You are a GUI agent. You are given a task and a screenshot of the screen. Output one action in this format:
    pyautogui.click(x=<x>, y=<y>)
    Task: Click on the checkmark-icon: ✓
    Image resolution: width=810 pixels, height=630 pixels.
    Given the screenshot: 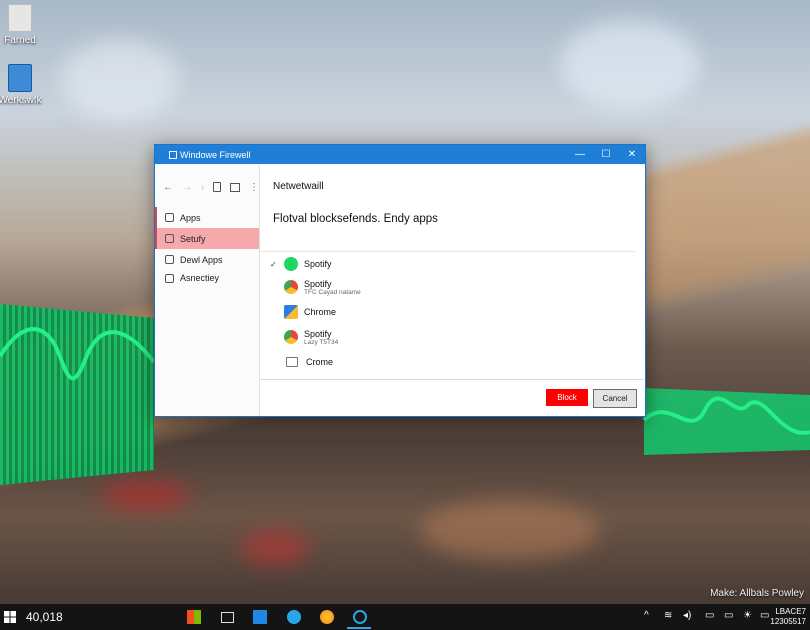 What is the action you would take?
    pyautogui.click(x=273, y=264)
    